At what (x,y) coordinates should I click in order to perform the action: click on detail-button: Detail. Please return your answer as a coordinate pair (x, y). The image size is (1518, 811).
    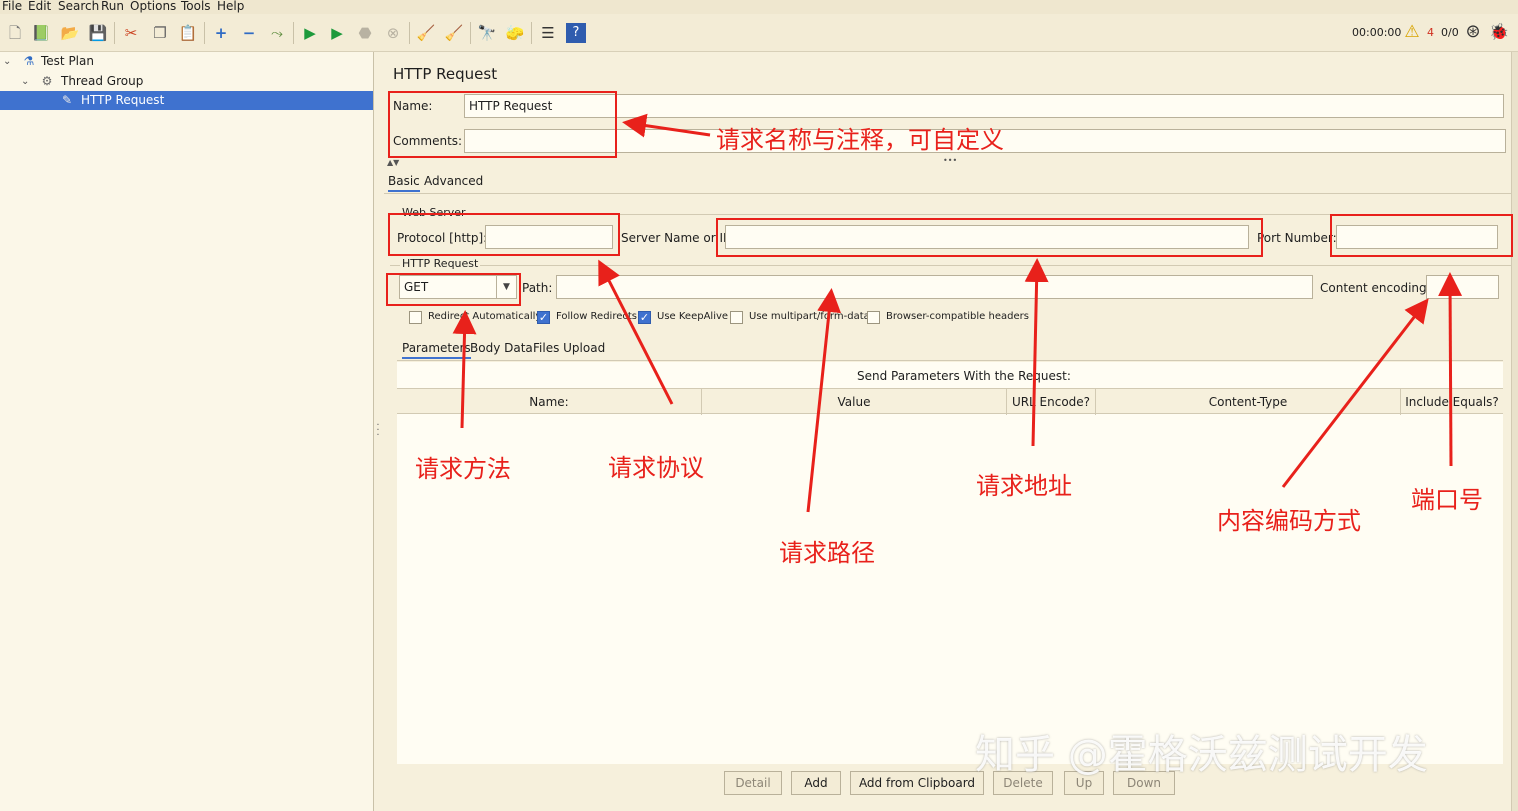
    Looking at the image, I should click on (753, 783).